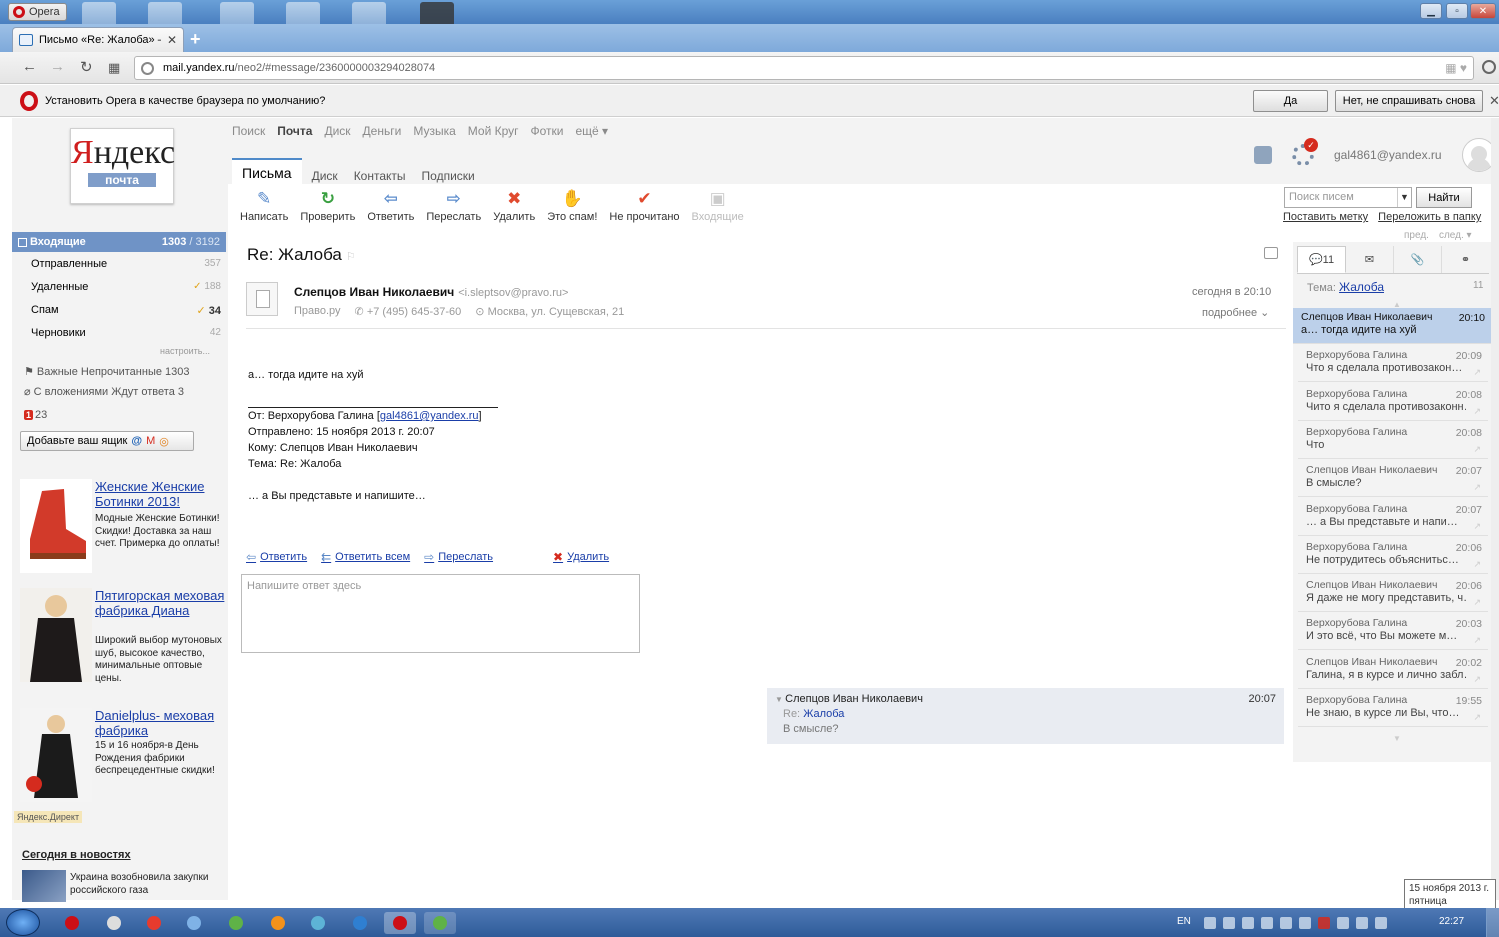  What do you see at coordinates (1324, 923) in the screenshot?
I see `tray-alert-icon` at bounding box center [1324, 923].